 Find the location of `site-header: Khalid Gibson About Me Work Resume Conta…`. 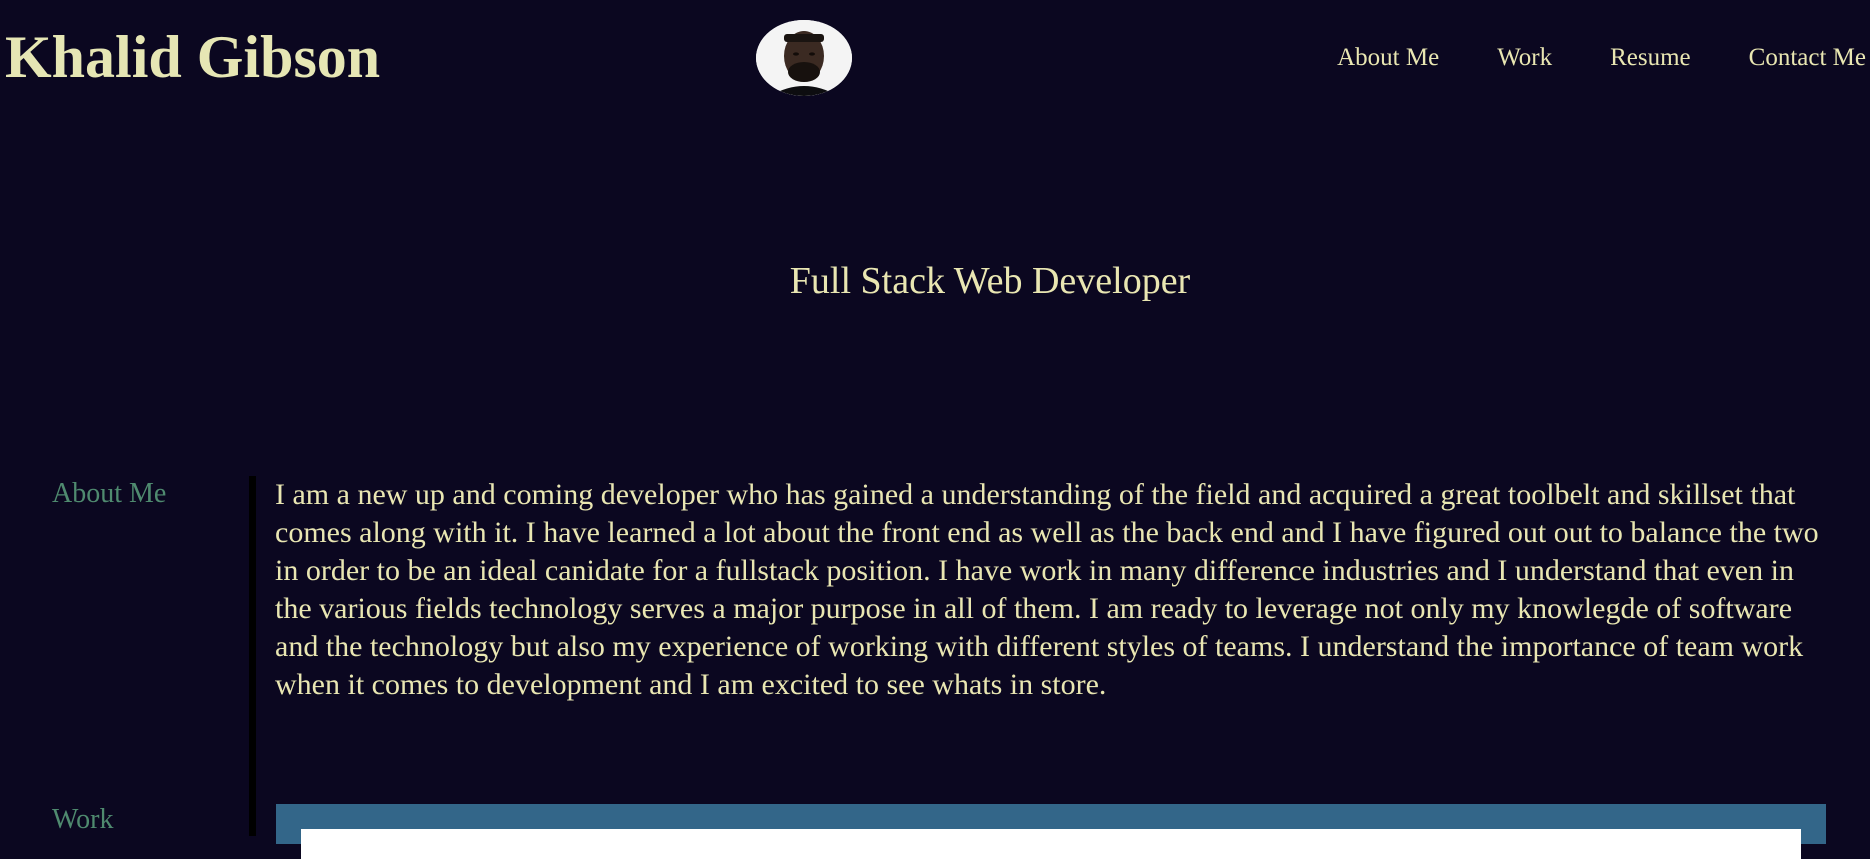

site-header: Khalid Gibson About Me Work Resume Conta… is located at coordinates (935, 60).